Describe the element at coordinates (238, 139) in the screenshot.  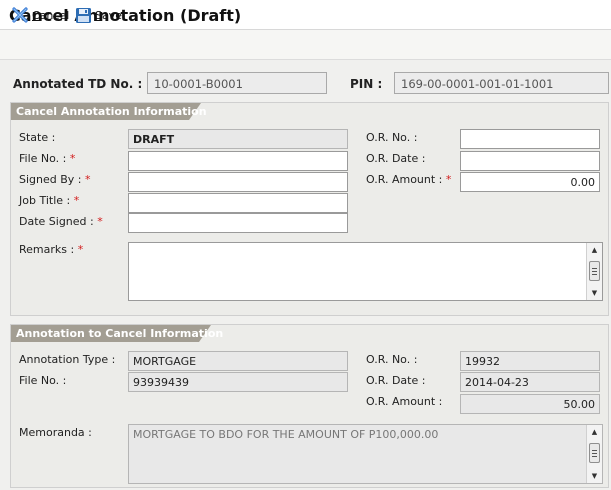
I see `state-field: DRAFT` at that location.